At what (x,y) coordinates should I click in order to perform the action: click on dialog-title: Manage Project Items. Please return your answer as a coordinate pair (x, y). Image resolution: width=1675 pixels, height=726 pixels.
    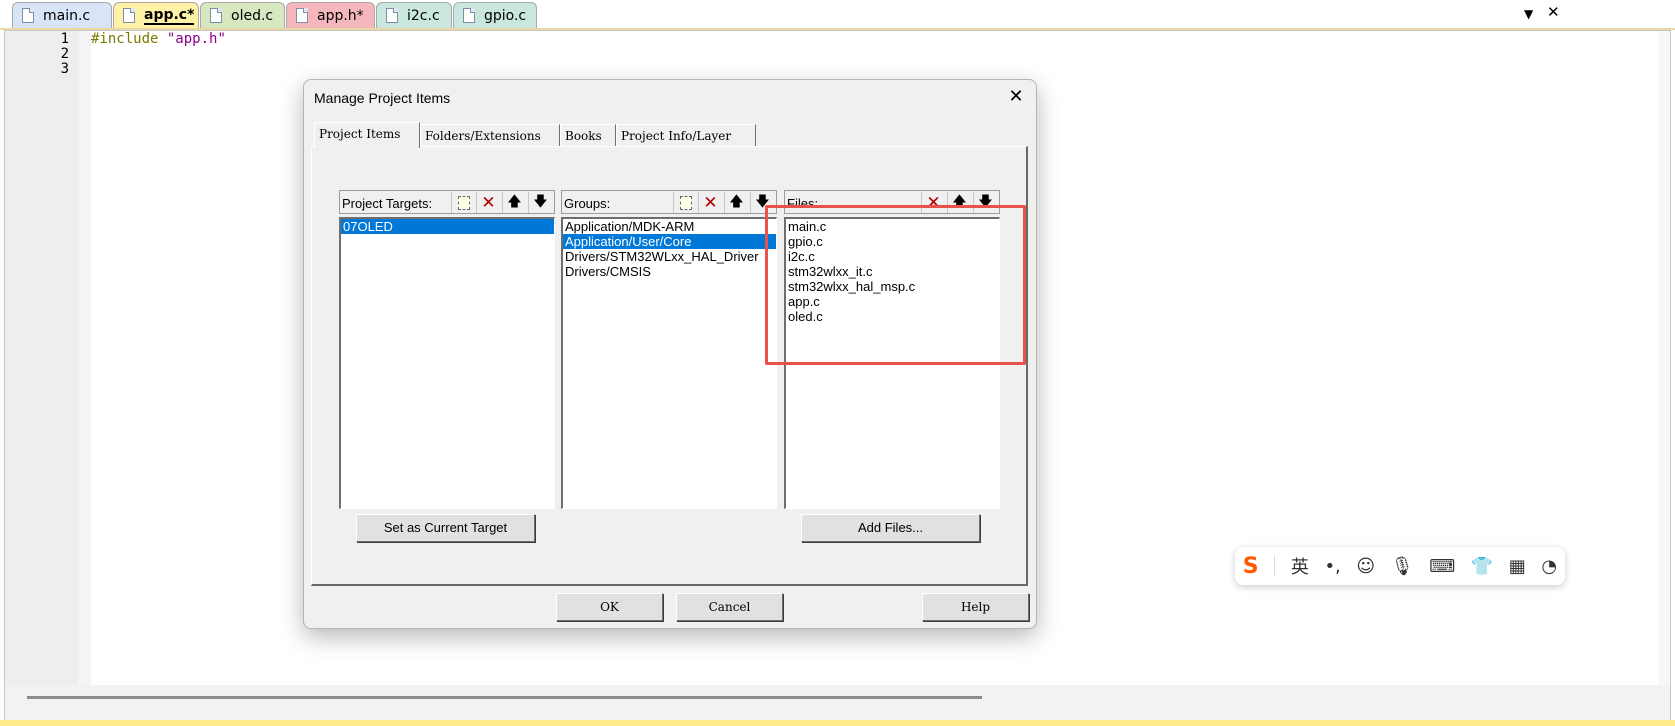
    Looking at the image, I should click on (382, 98).